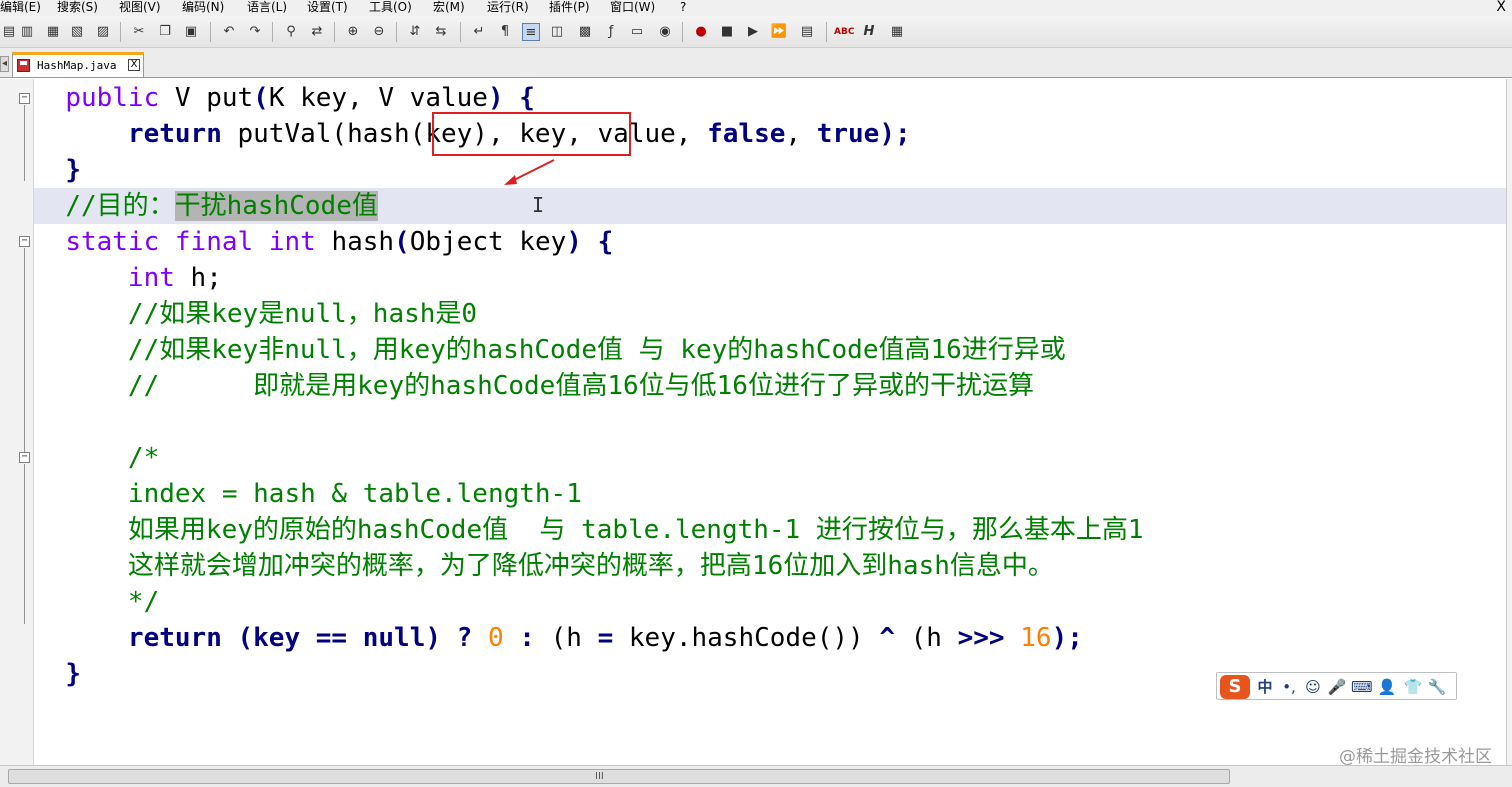  I want to click on function-list-icon: ƒ, so click(611, 32).